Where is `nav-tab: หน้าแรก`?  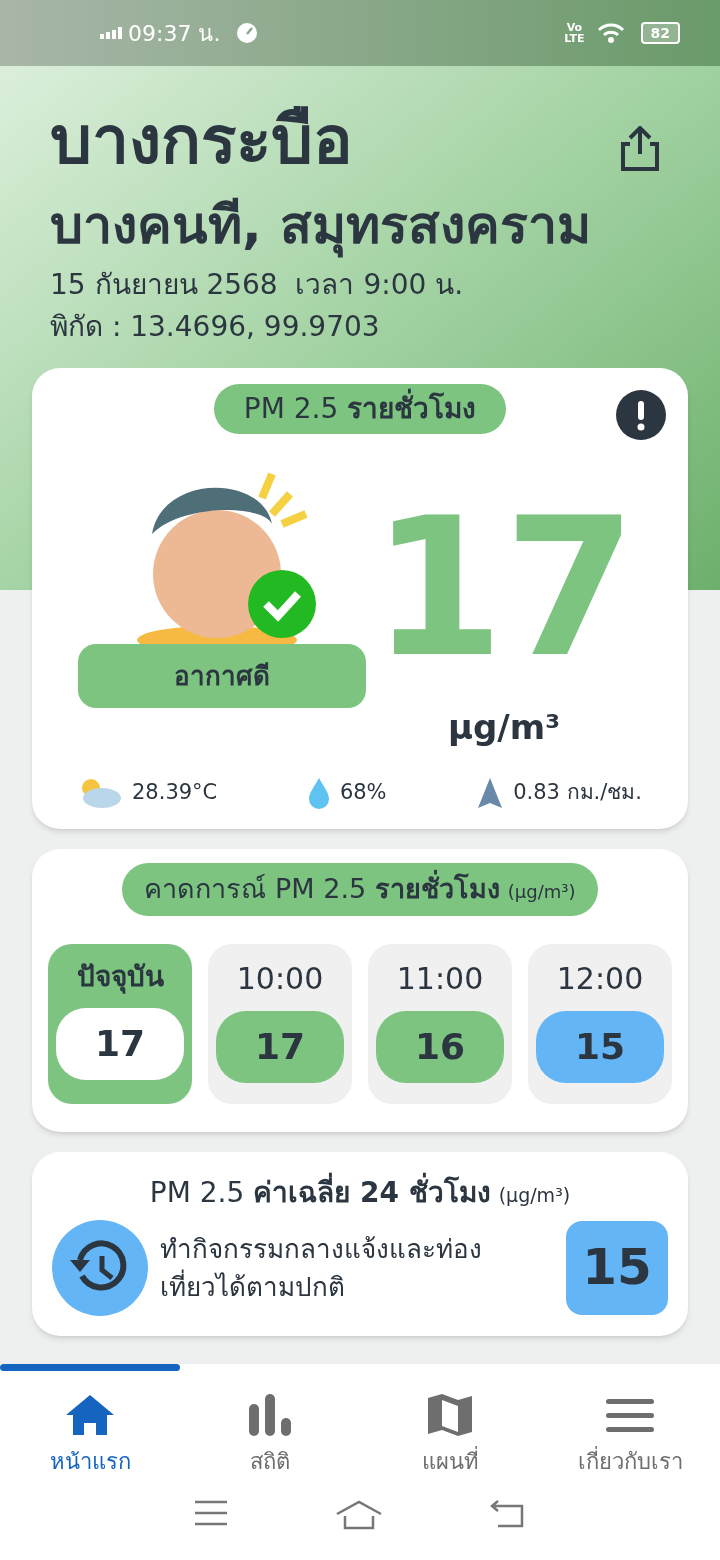
nav-tab: หน้าแรก is located at coordinates (90, 1434).